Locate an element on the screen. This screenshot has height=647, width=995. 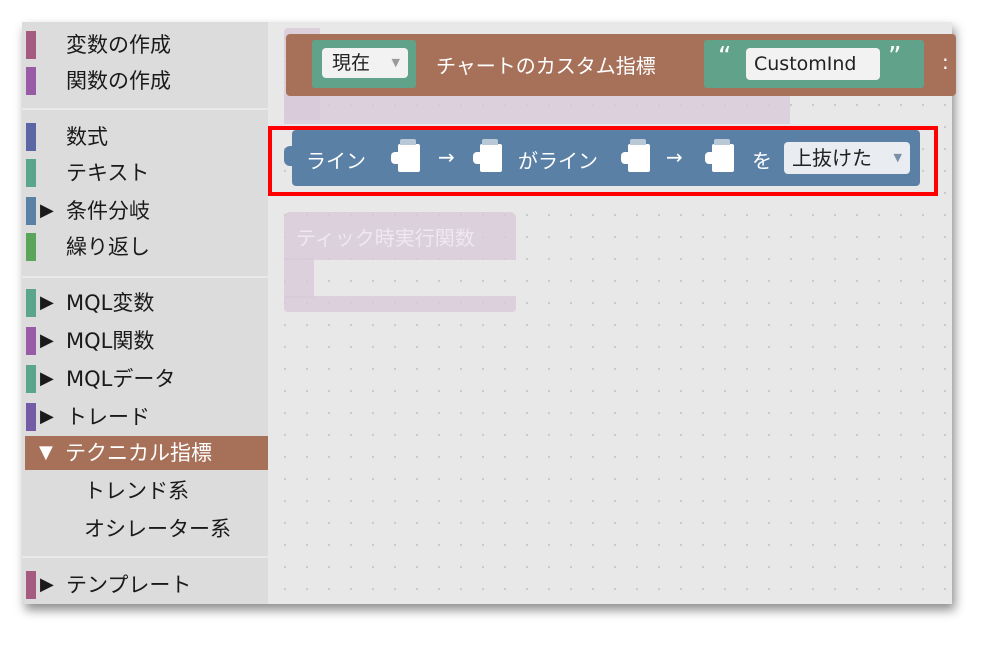
toolbox-item: オシレーター系 is located at coordinates (145, 529).